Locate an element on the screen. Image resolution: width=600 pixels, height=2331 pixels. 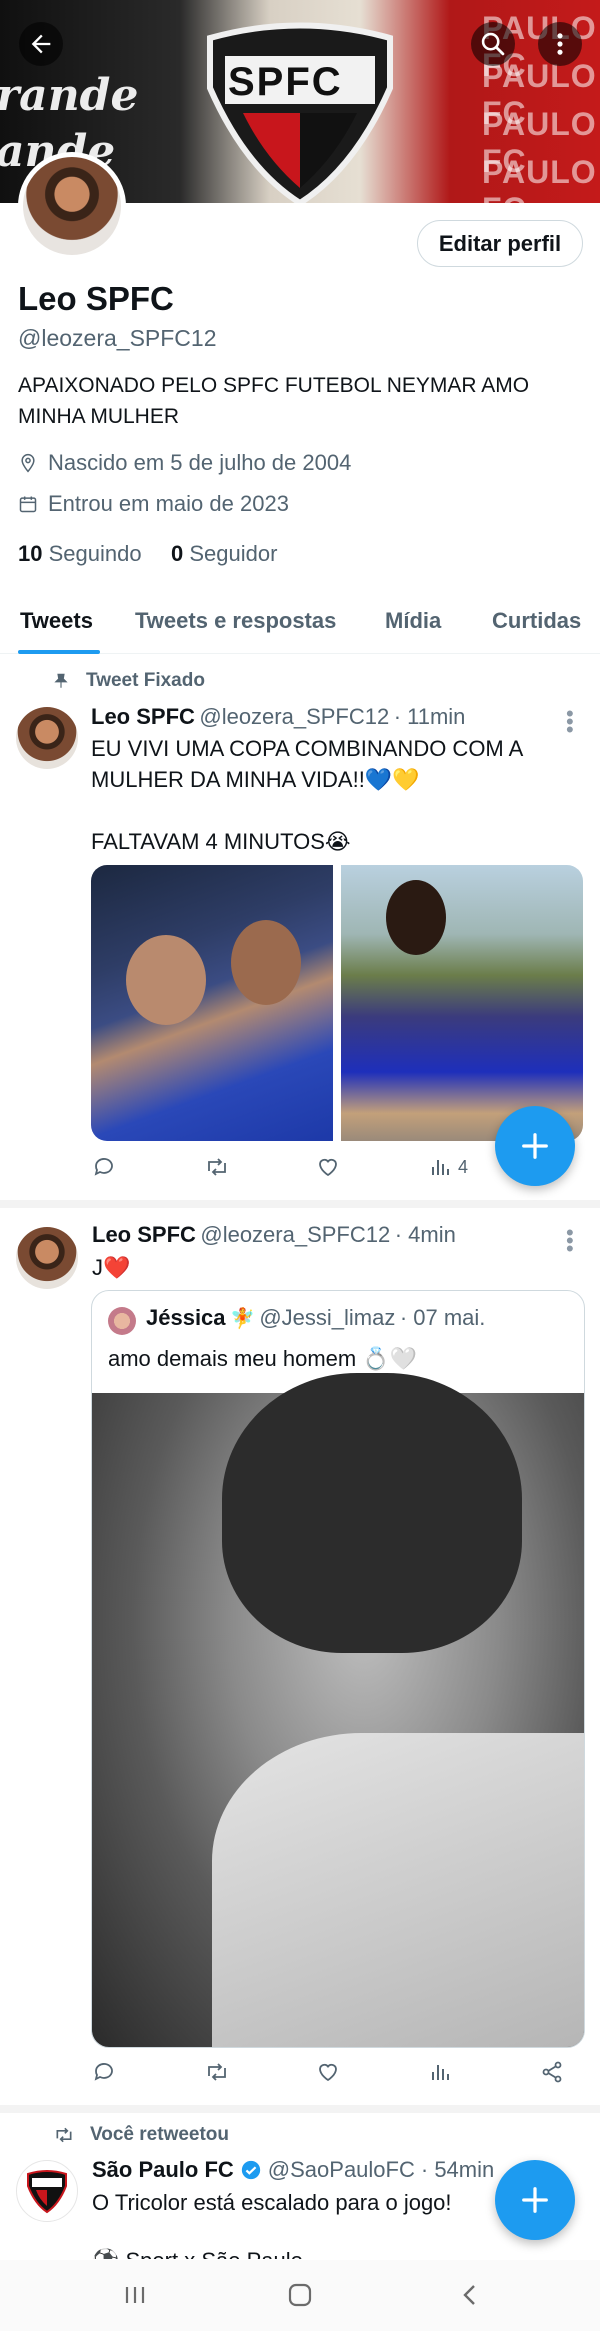
back-button is located at coordinates (41, 44).